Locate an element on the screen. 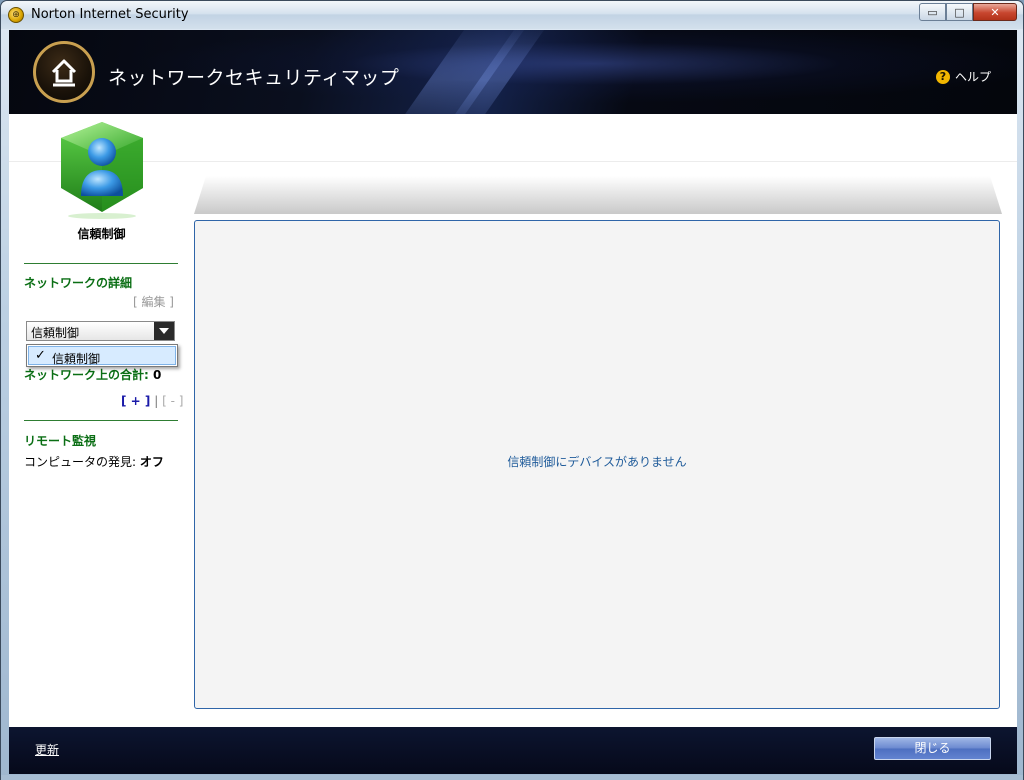  home-icon is located at coordinates (64, 73).